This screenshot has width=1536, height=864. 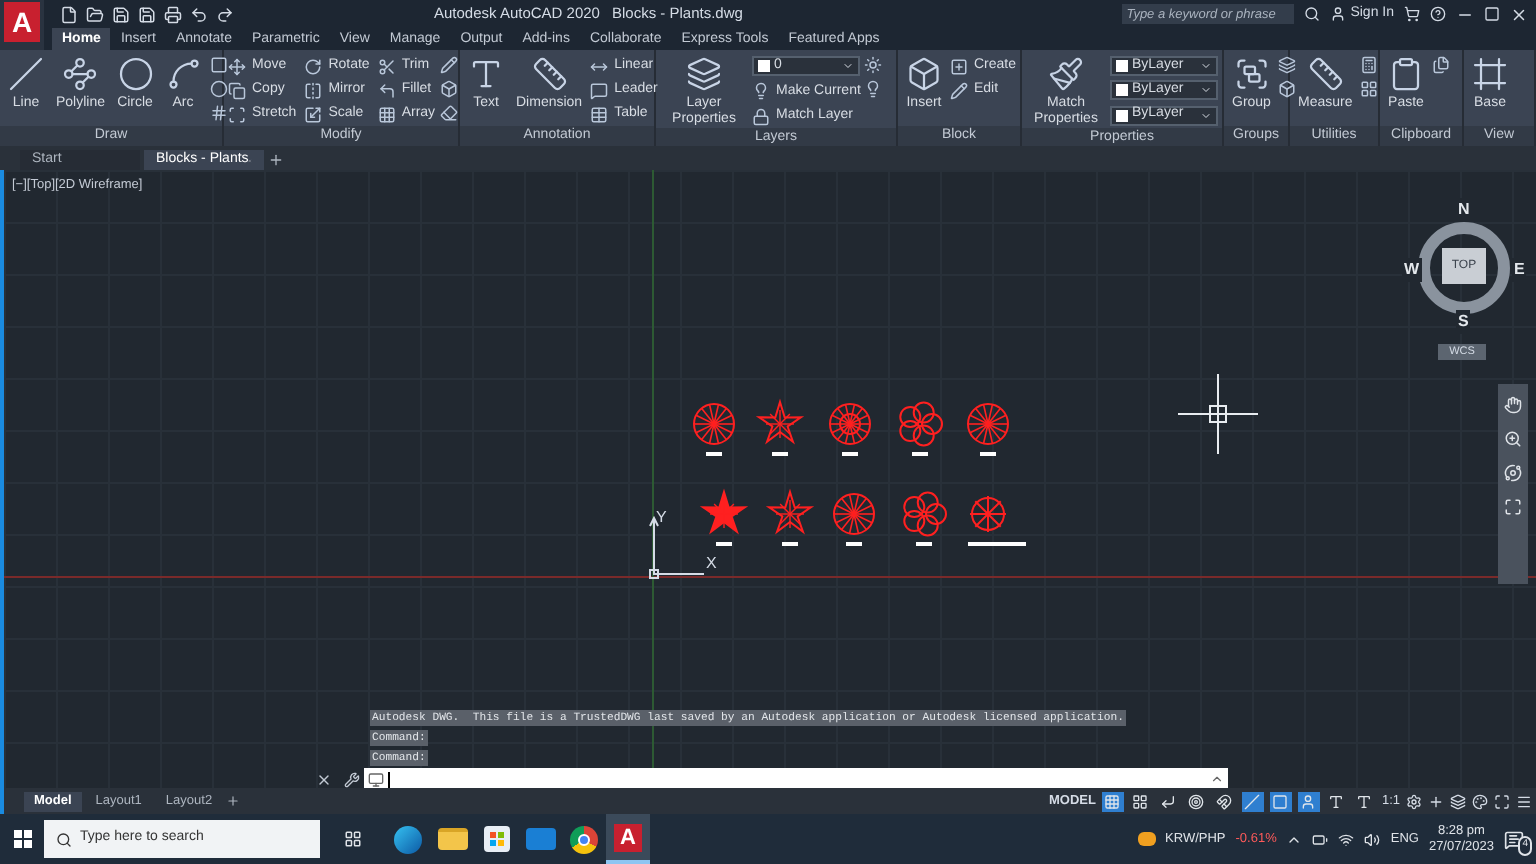 What do you see at coordinates (233, 801) in the screenshot?
I see `new-layout-icon` at bounding box center [233, 801].